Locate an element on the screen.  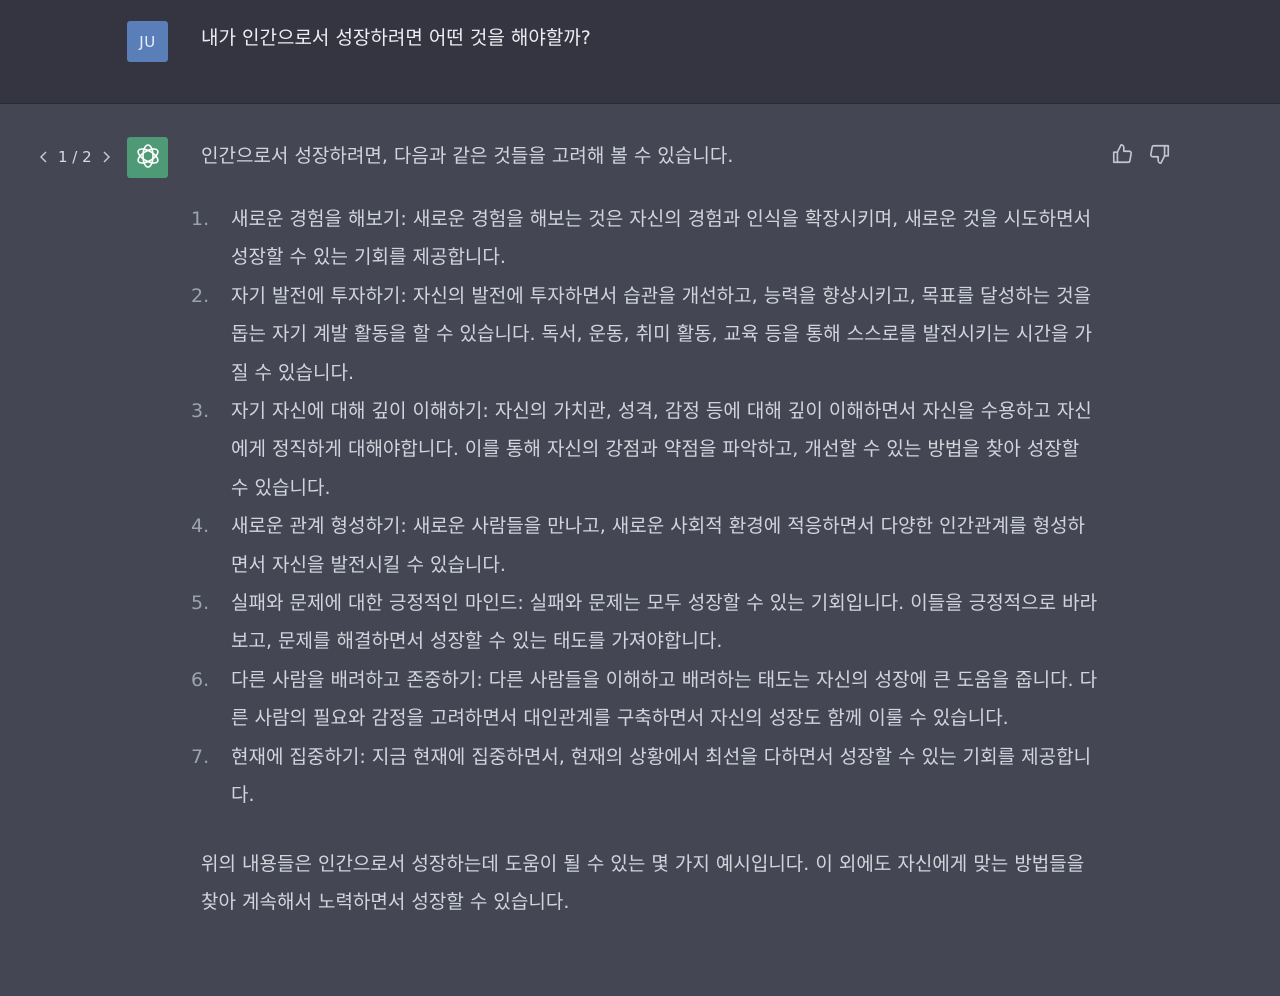
list-item-number: 3. is located at coordinates (200, 411).